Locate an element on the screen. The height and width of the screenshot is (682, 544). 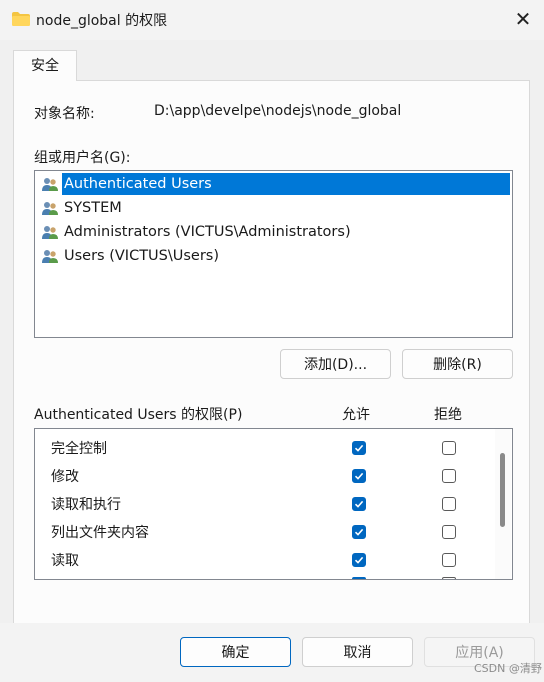
list-item: Authenticated Users is located at coordinates (274, 184).